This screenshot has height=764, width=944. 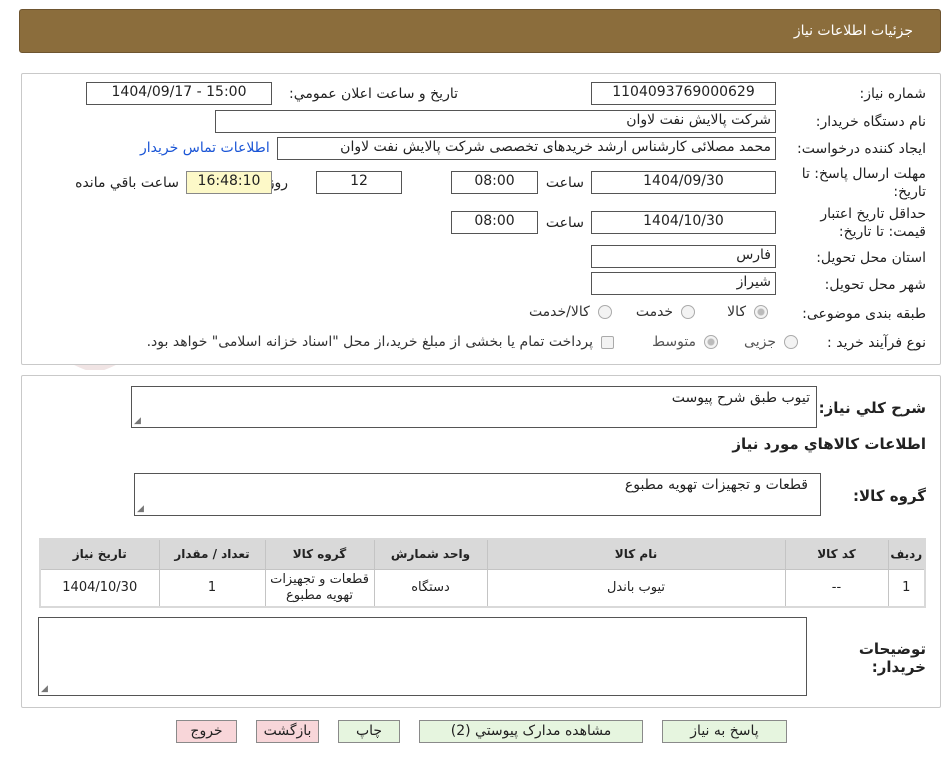 I want to click on process-type-label: نوع فرآیند خرید :, so click(x=876, y=343).